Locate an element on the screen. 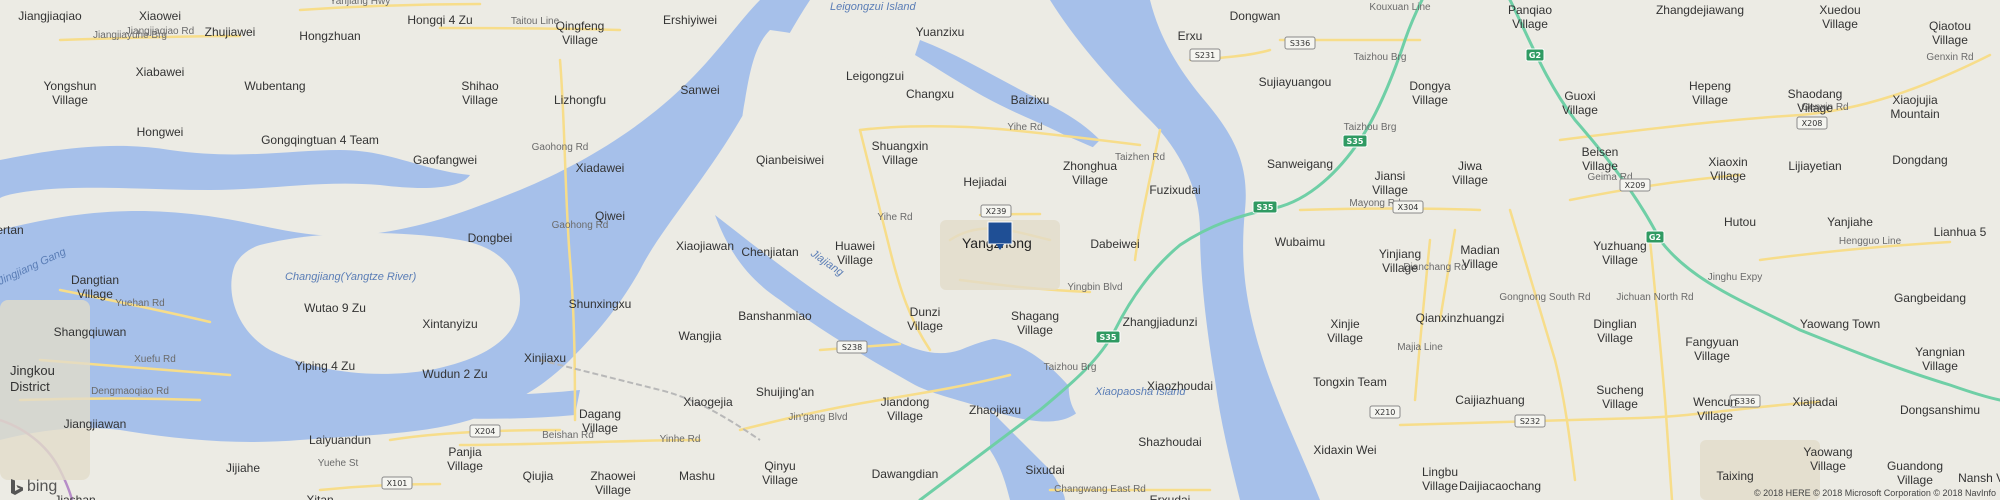 This screenshot has width=2000, height=500. place-label: Yiping 4 Zu is located at coordinates (325, 366).